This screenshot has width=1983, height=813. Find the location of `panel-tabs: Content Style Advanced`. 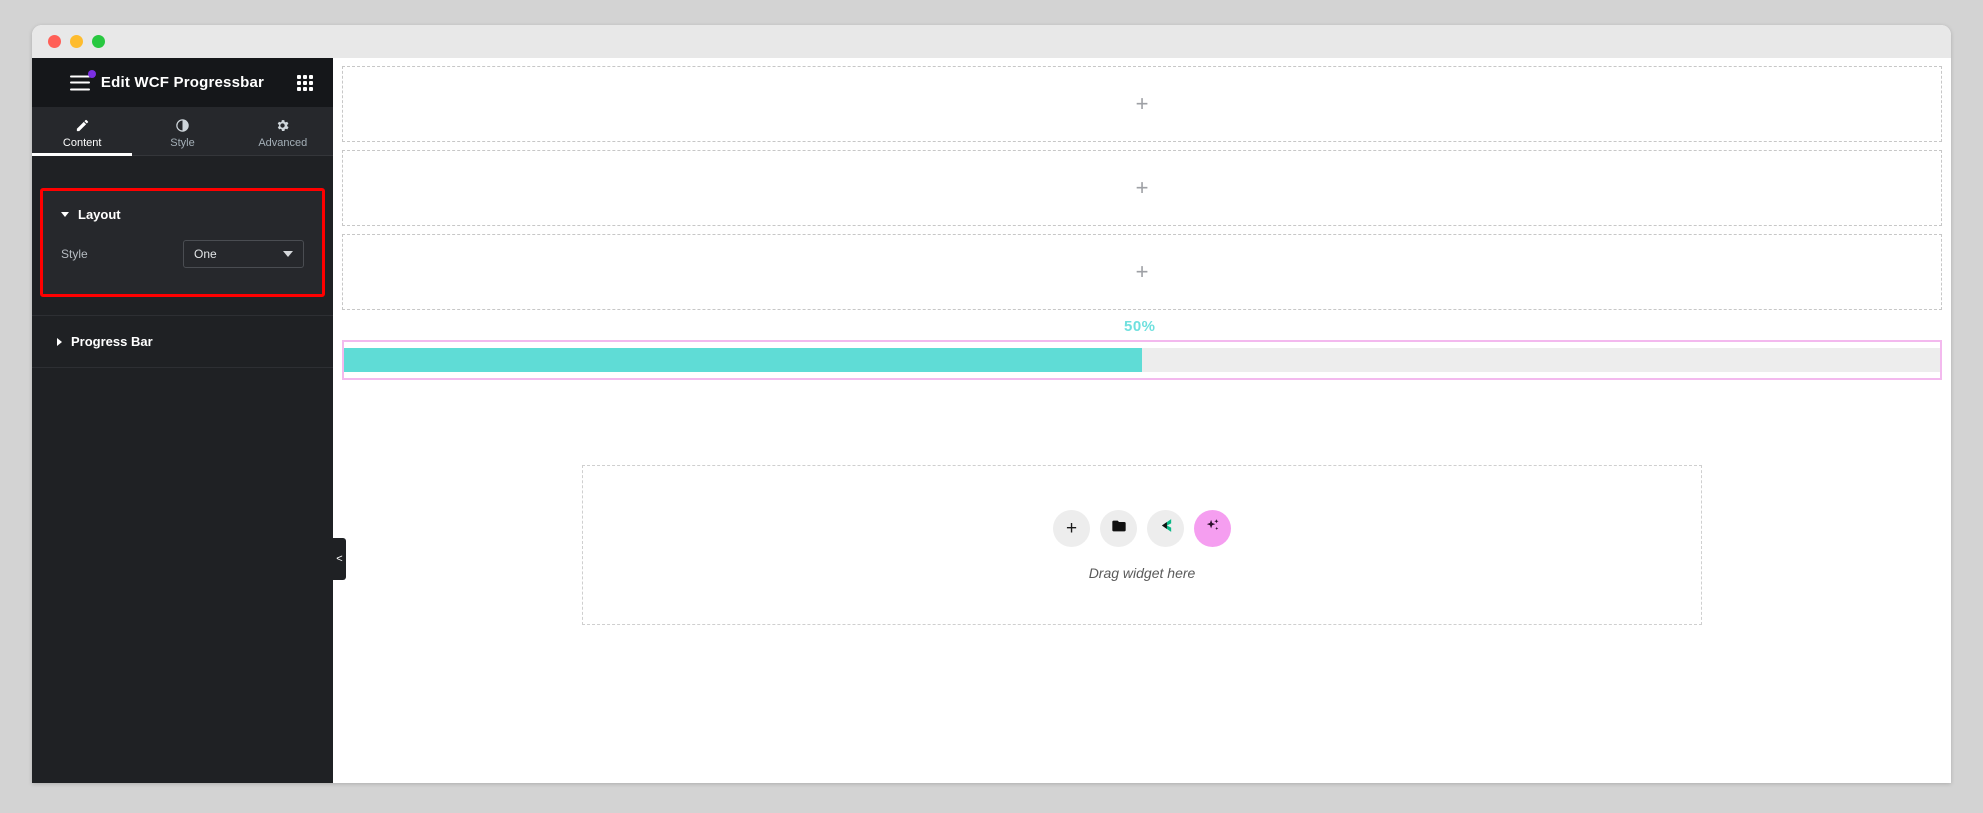

panel-tabs: Content Style Advanced is located at coordinates (182, 131).